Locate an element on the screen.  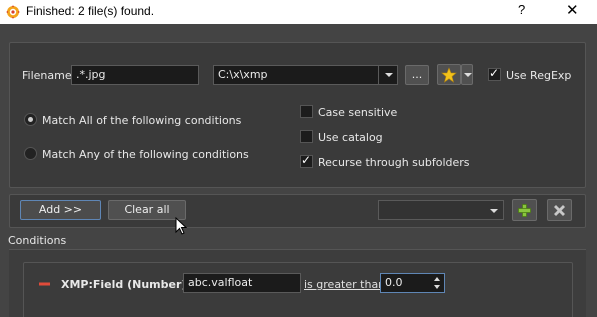
condition-operand-value: 0.0 is located at coordinates (394, 282).